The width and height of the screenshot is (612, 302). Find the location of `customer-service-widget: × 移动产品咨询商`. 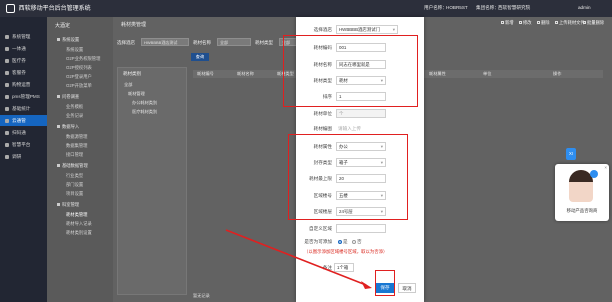

customer-service-widget: × 移动产品咨询商 is located at coordinates (582, 192).